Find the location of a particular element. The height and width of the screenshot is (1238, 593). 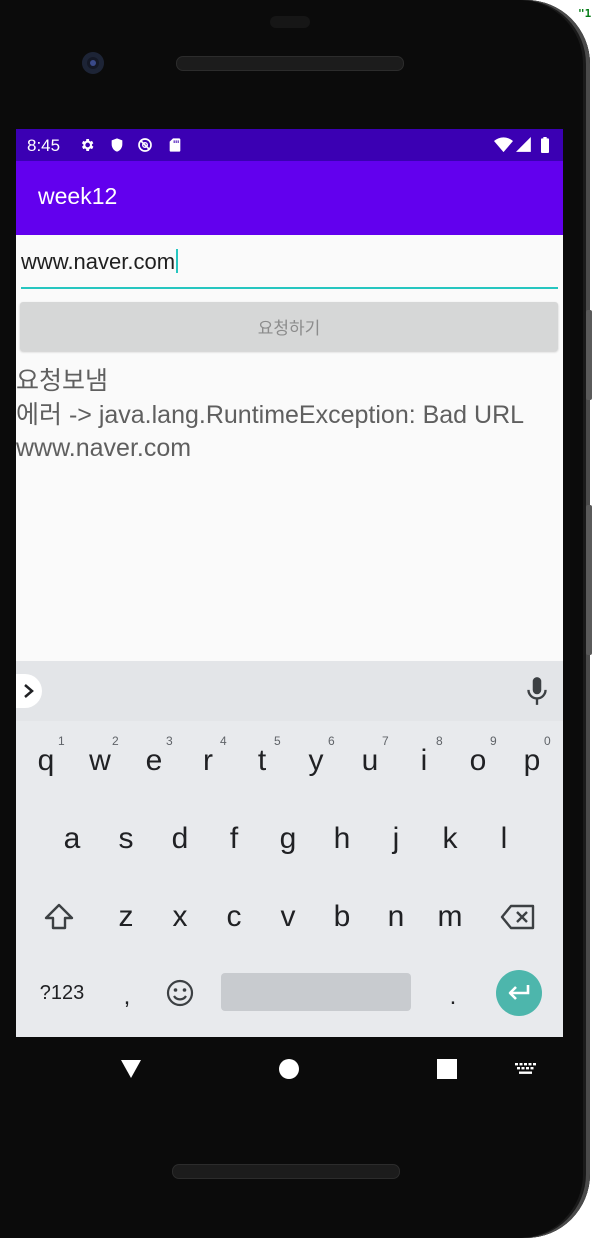

key-m: m is located at coordinates (450, 917).